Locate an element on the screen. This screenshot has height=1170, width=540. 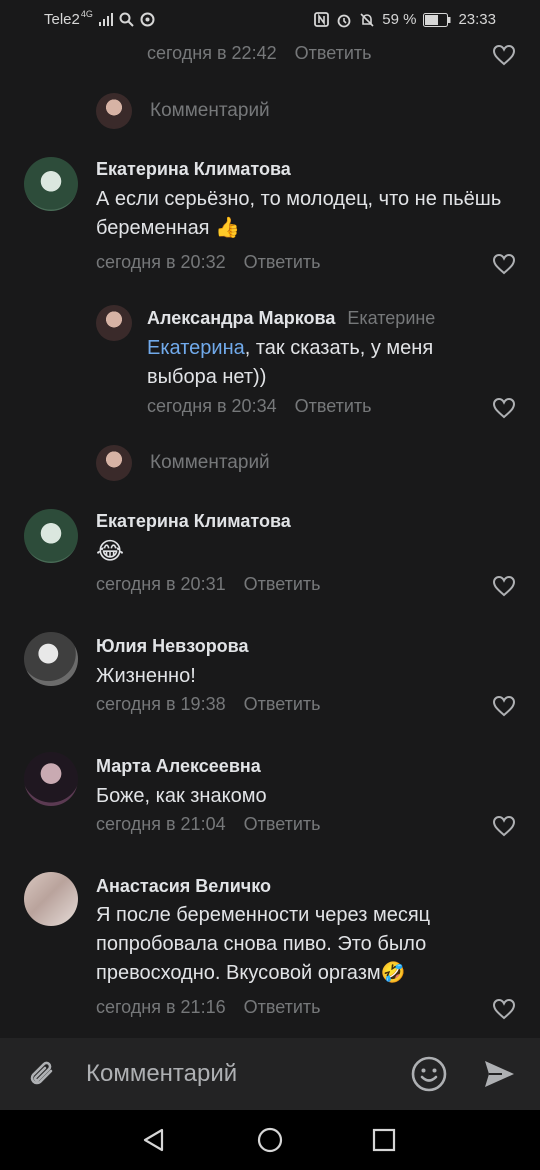
comment-time: сегодня в 21:04 is located at coordinates (161, 824).